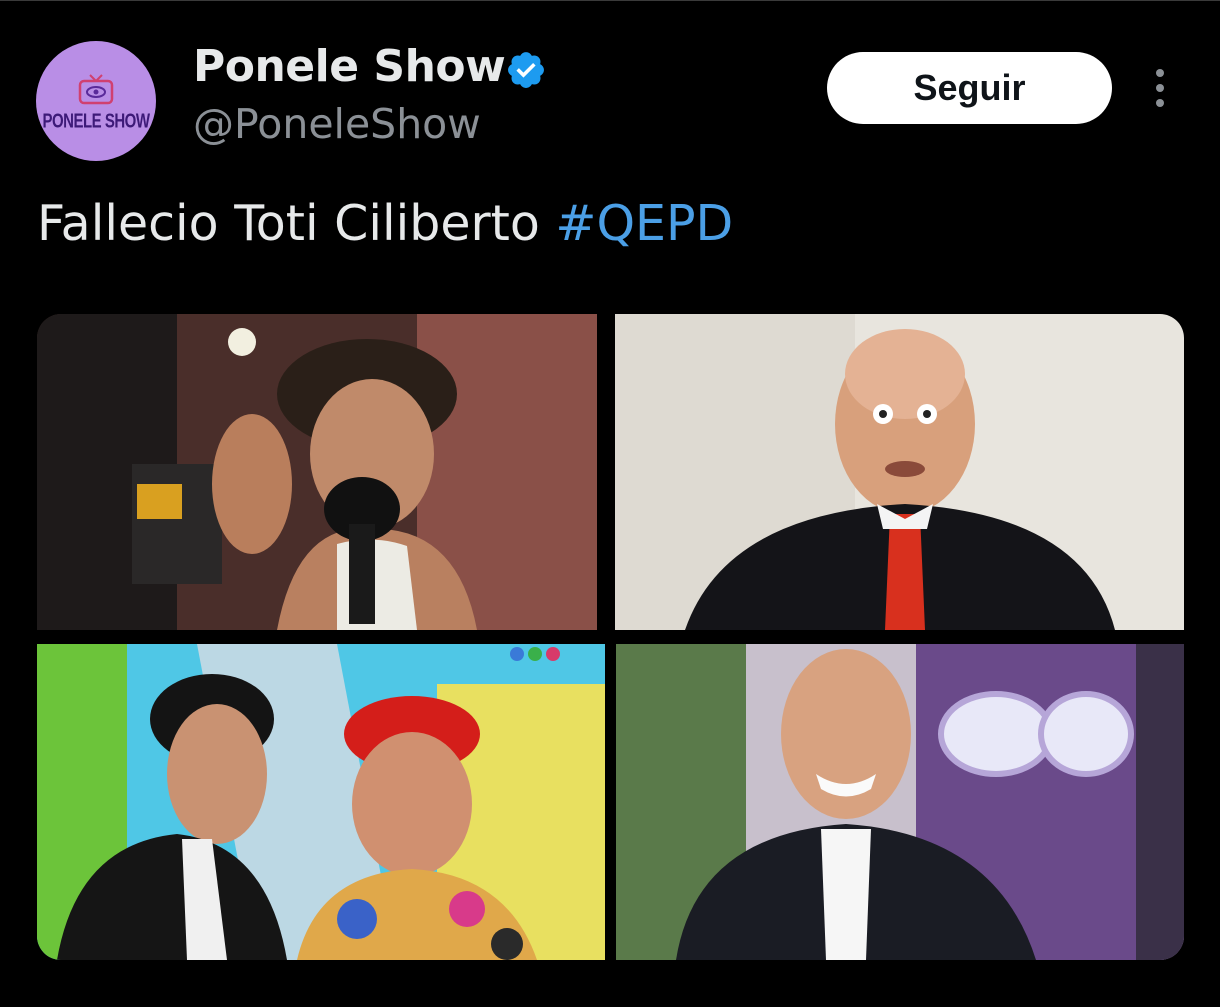 This screenshot has width=1220, height=1007. I want to click on hashtag-link: #QEPD, so click(644, 223).